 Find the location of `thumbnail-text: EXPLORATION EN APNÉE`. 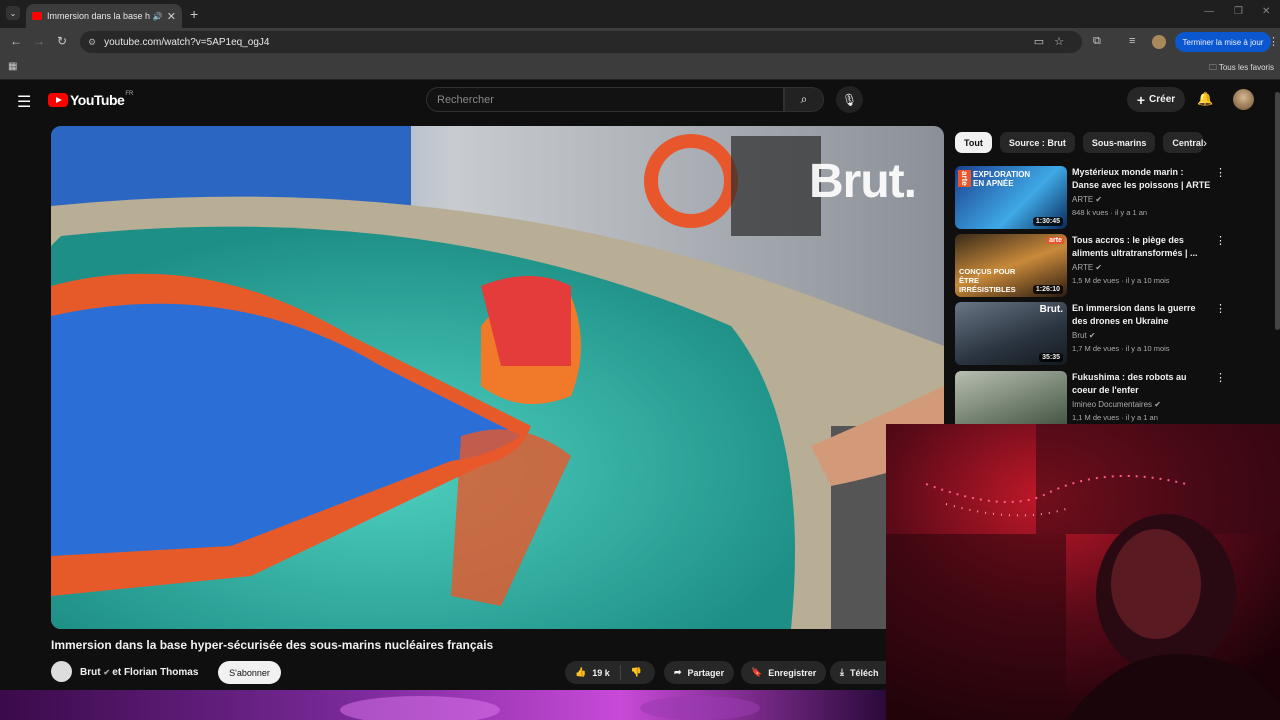

thumbnail-text: EXPLORATION EN APNÉE is located at coordinates (1002, 179).